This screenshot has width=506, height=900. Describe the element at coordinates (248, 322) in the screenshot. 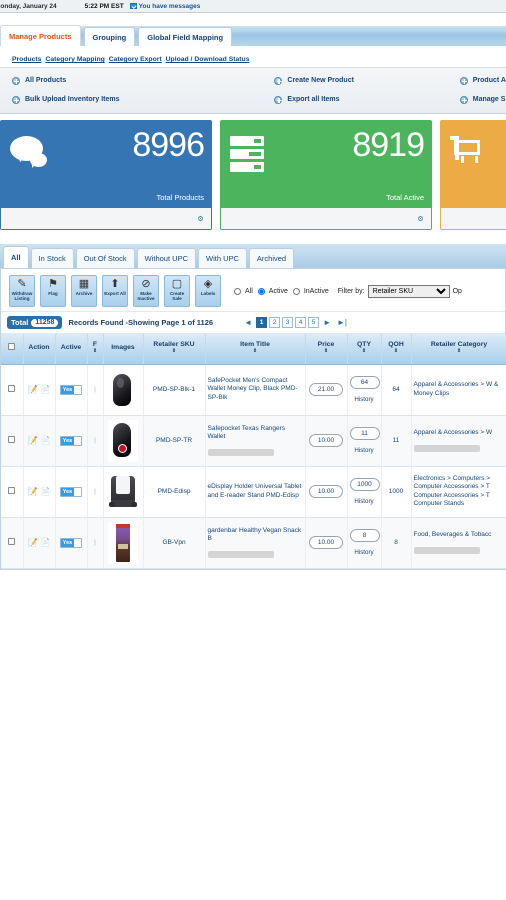

I see `page-prev-button: ◄` at that location.